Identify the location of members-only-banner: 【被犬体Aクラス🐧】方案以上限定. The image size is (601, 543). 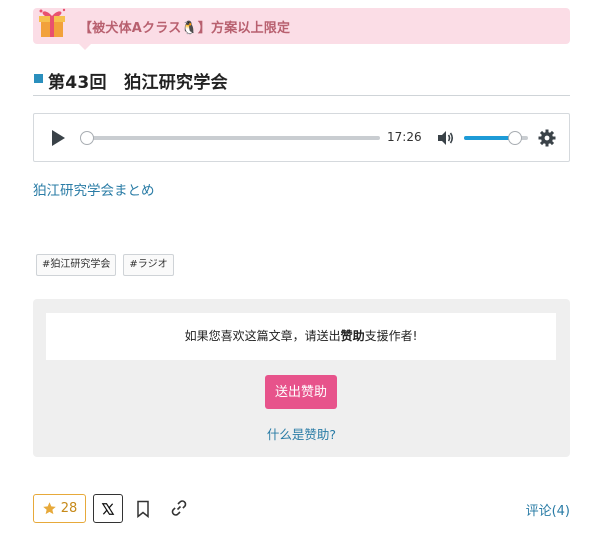
(301, 29).